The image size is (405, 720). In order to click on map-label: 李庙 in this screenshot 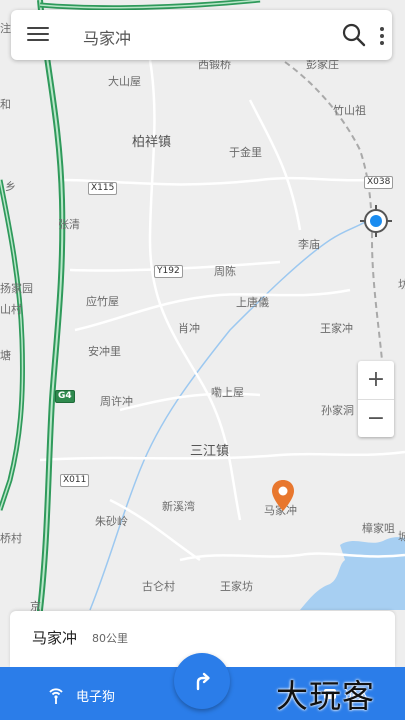, I will do `click(309, 244)`.